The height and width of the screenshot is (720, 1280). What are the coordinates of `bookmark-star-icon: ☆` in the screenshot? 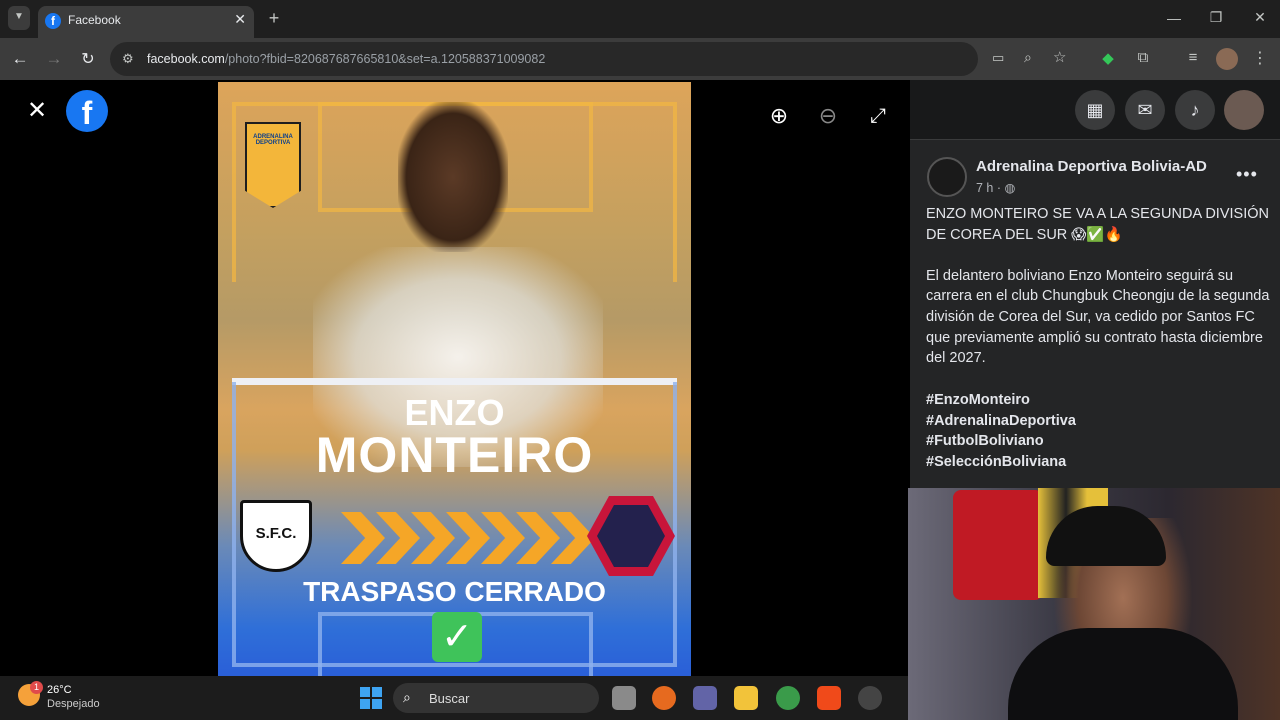 It's located at (1059, 57).